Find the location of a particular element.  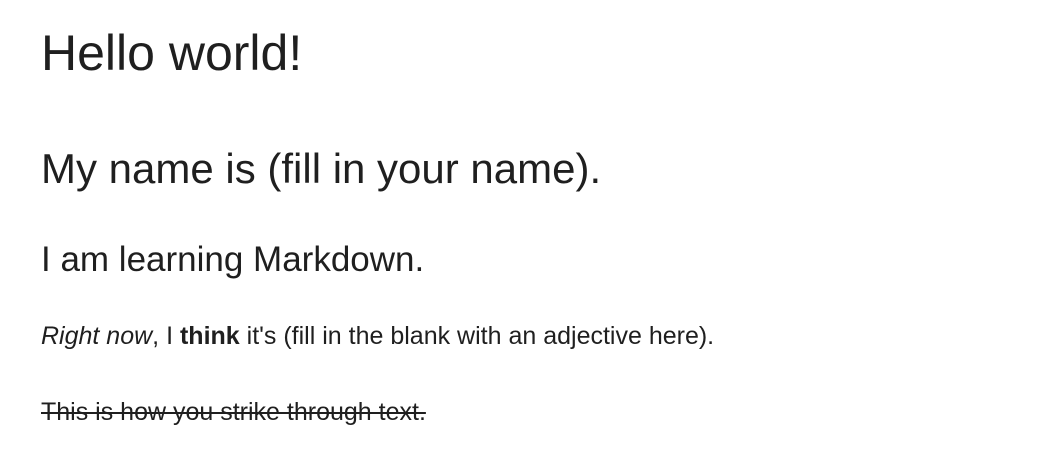

heading-2: My name is (fill in your name). is located at coordinates (321, 168).